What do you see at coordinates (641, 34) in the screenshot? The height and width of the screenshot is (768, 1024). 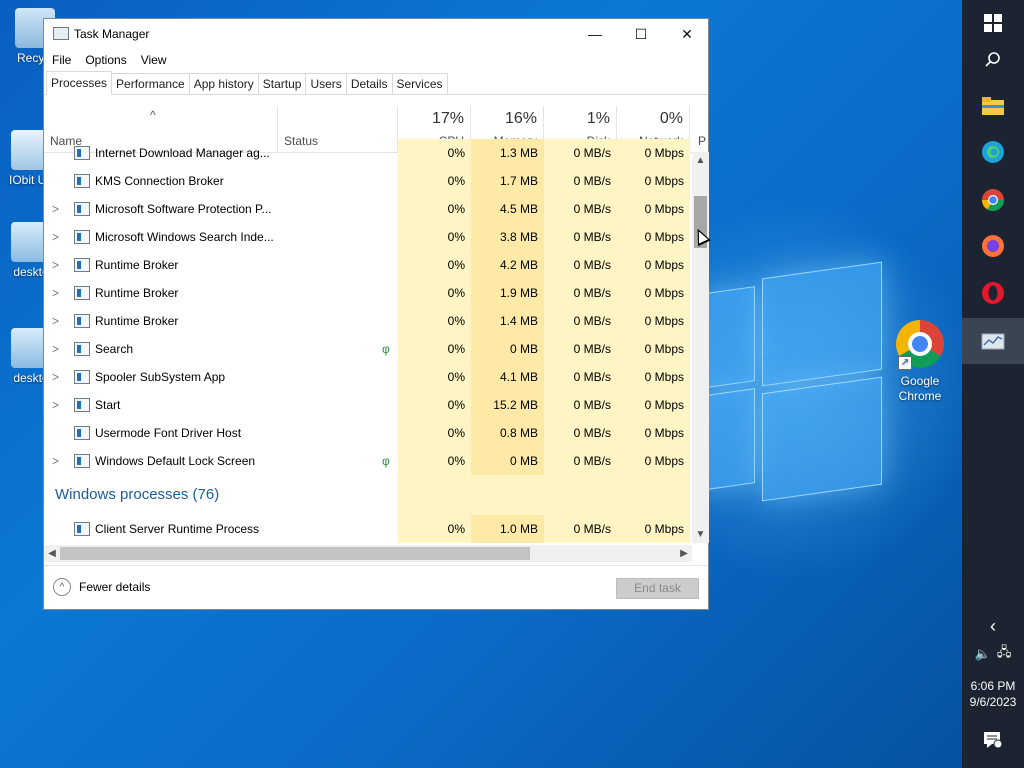 I see `maximize-button: ☐` at bounding box center [641, 34].